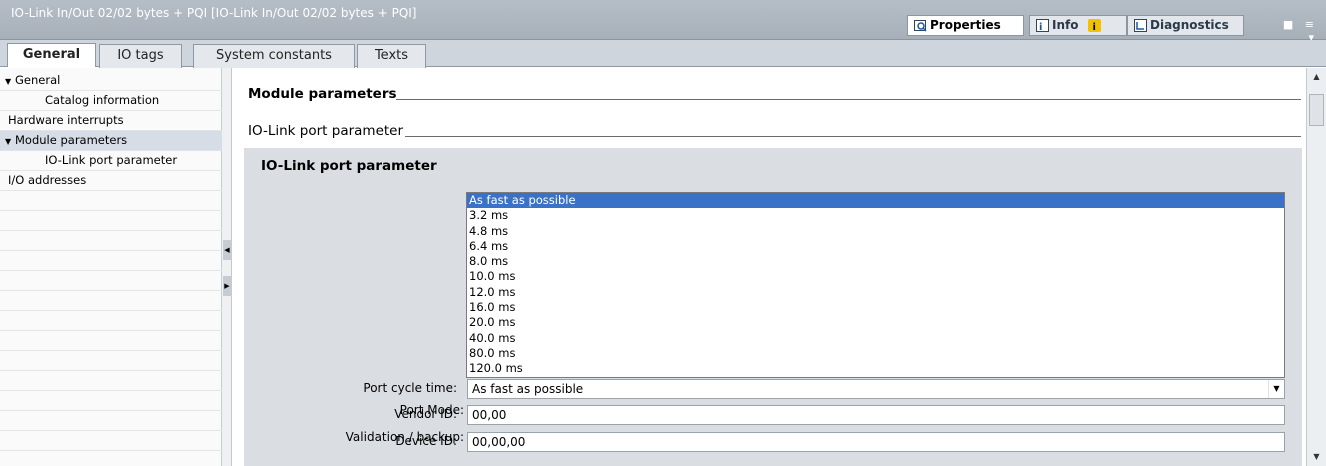 The height and width of the screenshot is (466, 1326). Describe the element at coordinates (853, 136) in the screenshot. I see `subsection-divider` at that location.